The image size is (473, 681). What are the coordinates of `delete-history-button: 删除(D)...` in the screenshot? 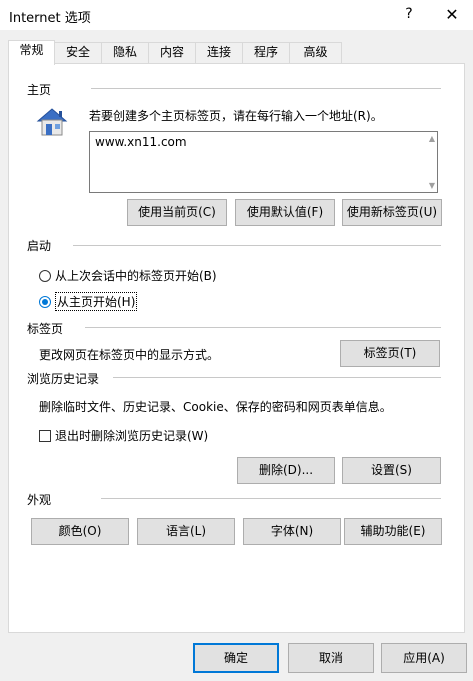 It's located at (286, 470).